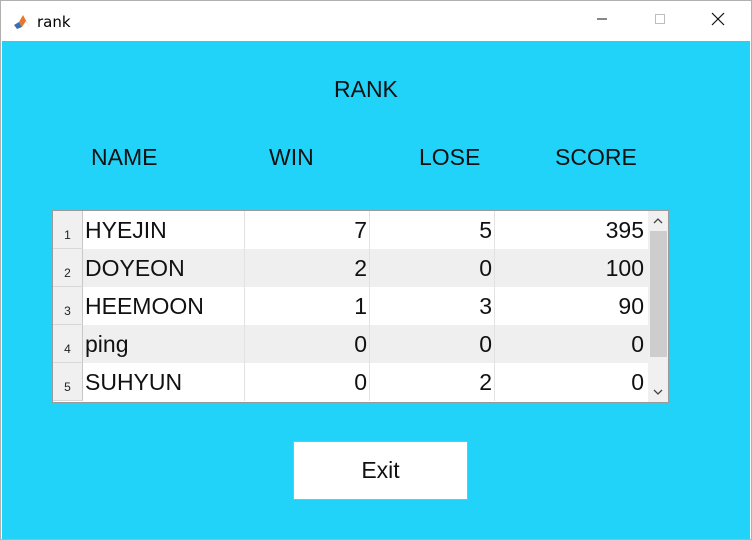  I want to click on scroll-down-button, so click(658, 392).